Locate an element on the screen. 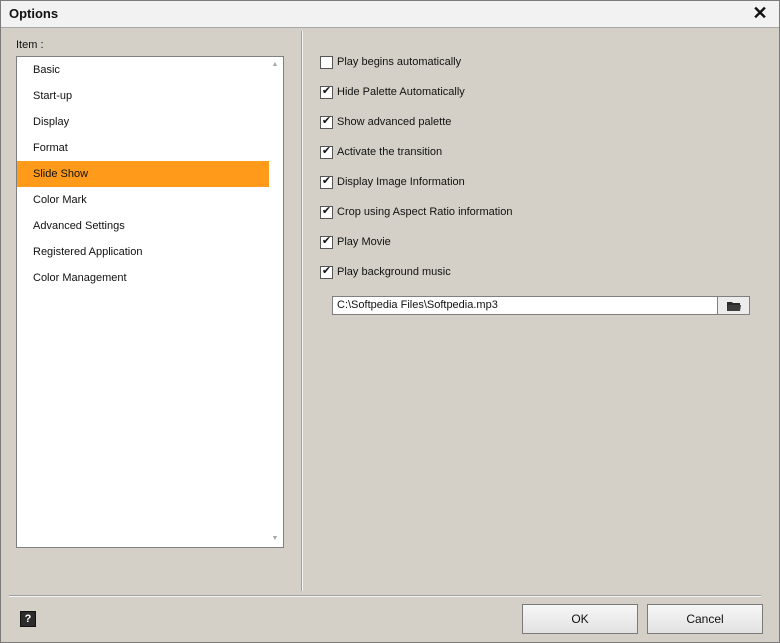 Image resolution: width=780 pixels, height=643 pixels. option-play-background-music: ✔ Play background music is located at coordinates (385, 272).